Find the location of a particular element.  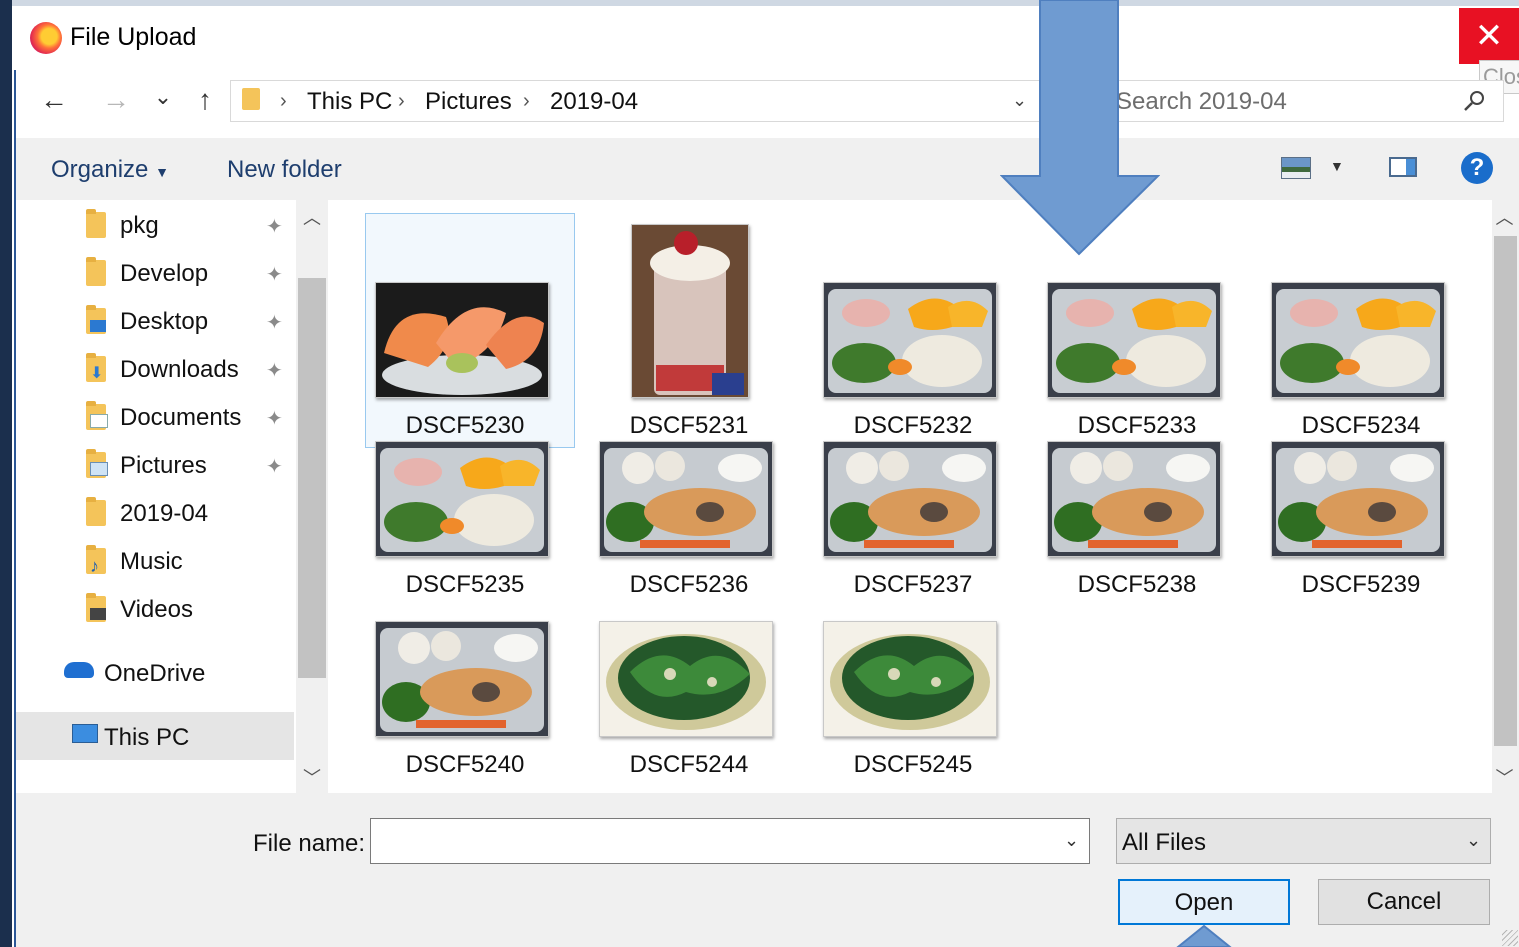

nav-item-label: Develop is located at coordinates (164, 273).